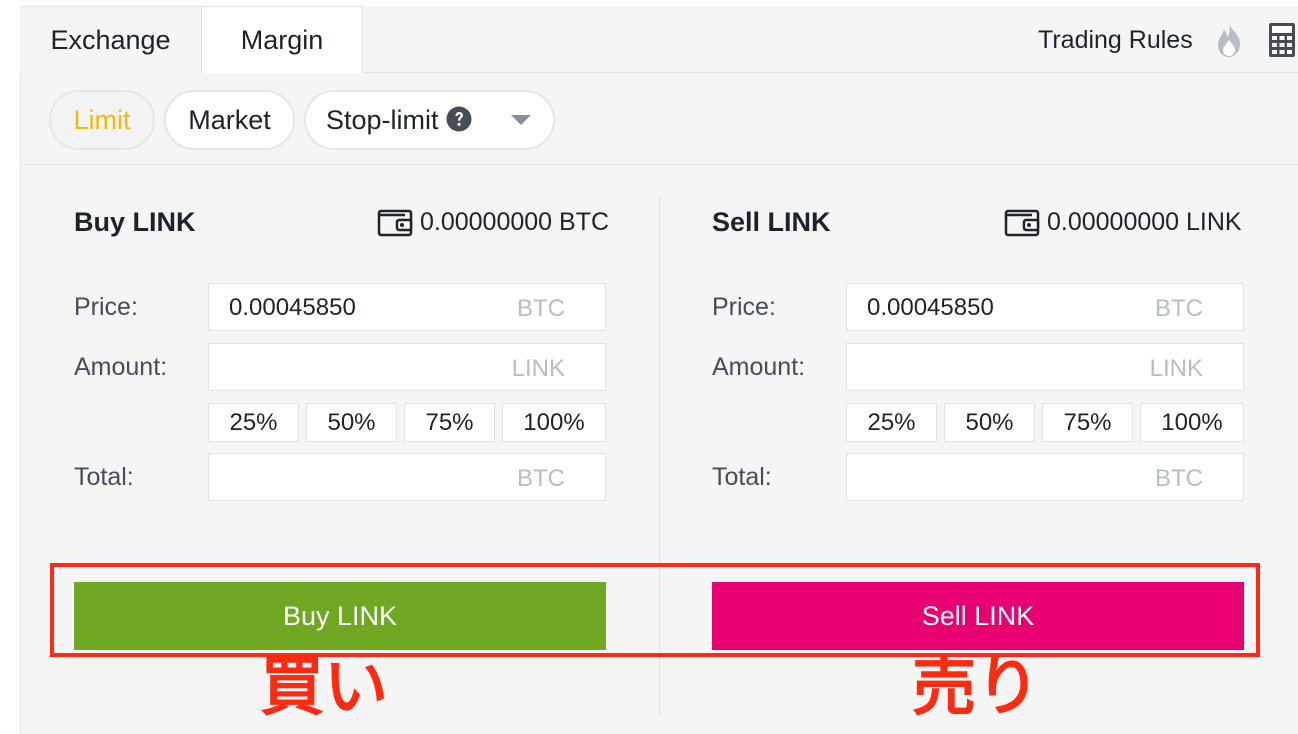 This screenshot has width=1298, height=734. Describe the element at coordinates (554, 422) in the screenshot. I see `buy-pct-100: 100%` at that location.